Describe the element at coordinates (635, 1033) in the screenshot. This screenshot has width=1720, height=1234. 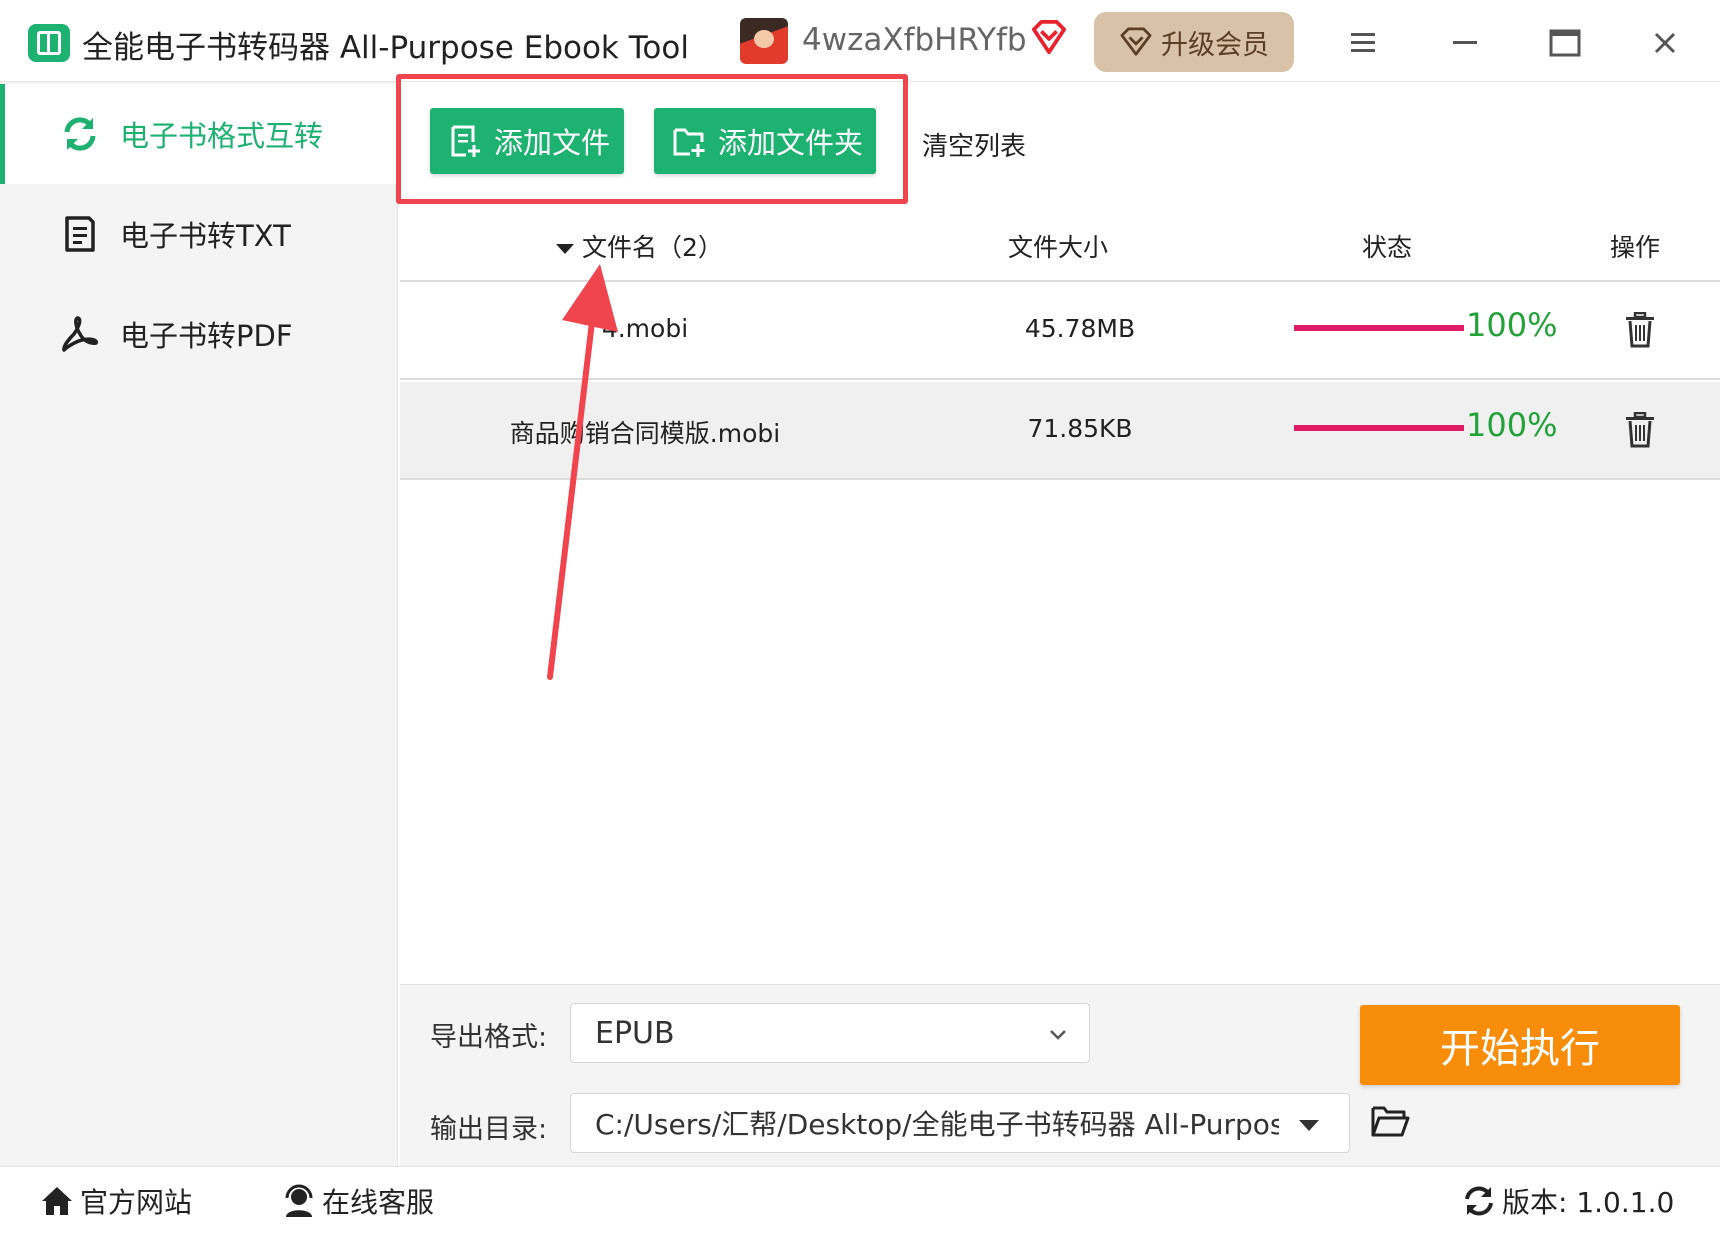
I see `export-format-value: EPUB` at that location.